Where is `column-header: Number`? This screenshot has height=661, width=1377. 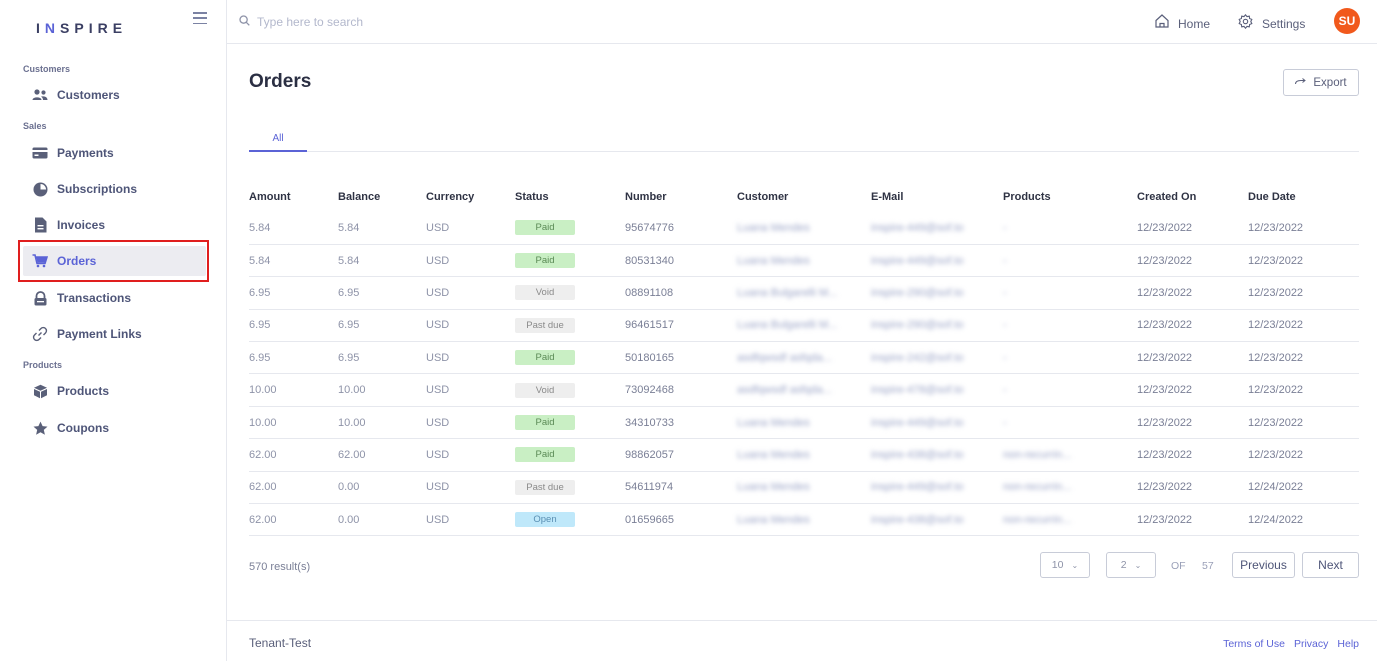
column-header: Number is located at coordinates (681, 197).